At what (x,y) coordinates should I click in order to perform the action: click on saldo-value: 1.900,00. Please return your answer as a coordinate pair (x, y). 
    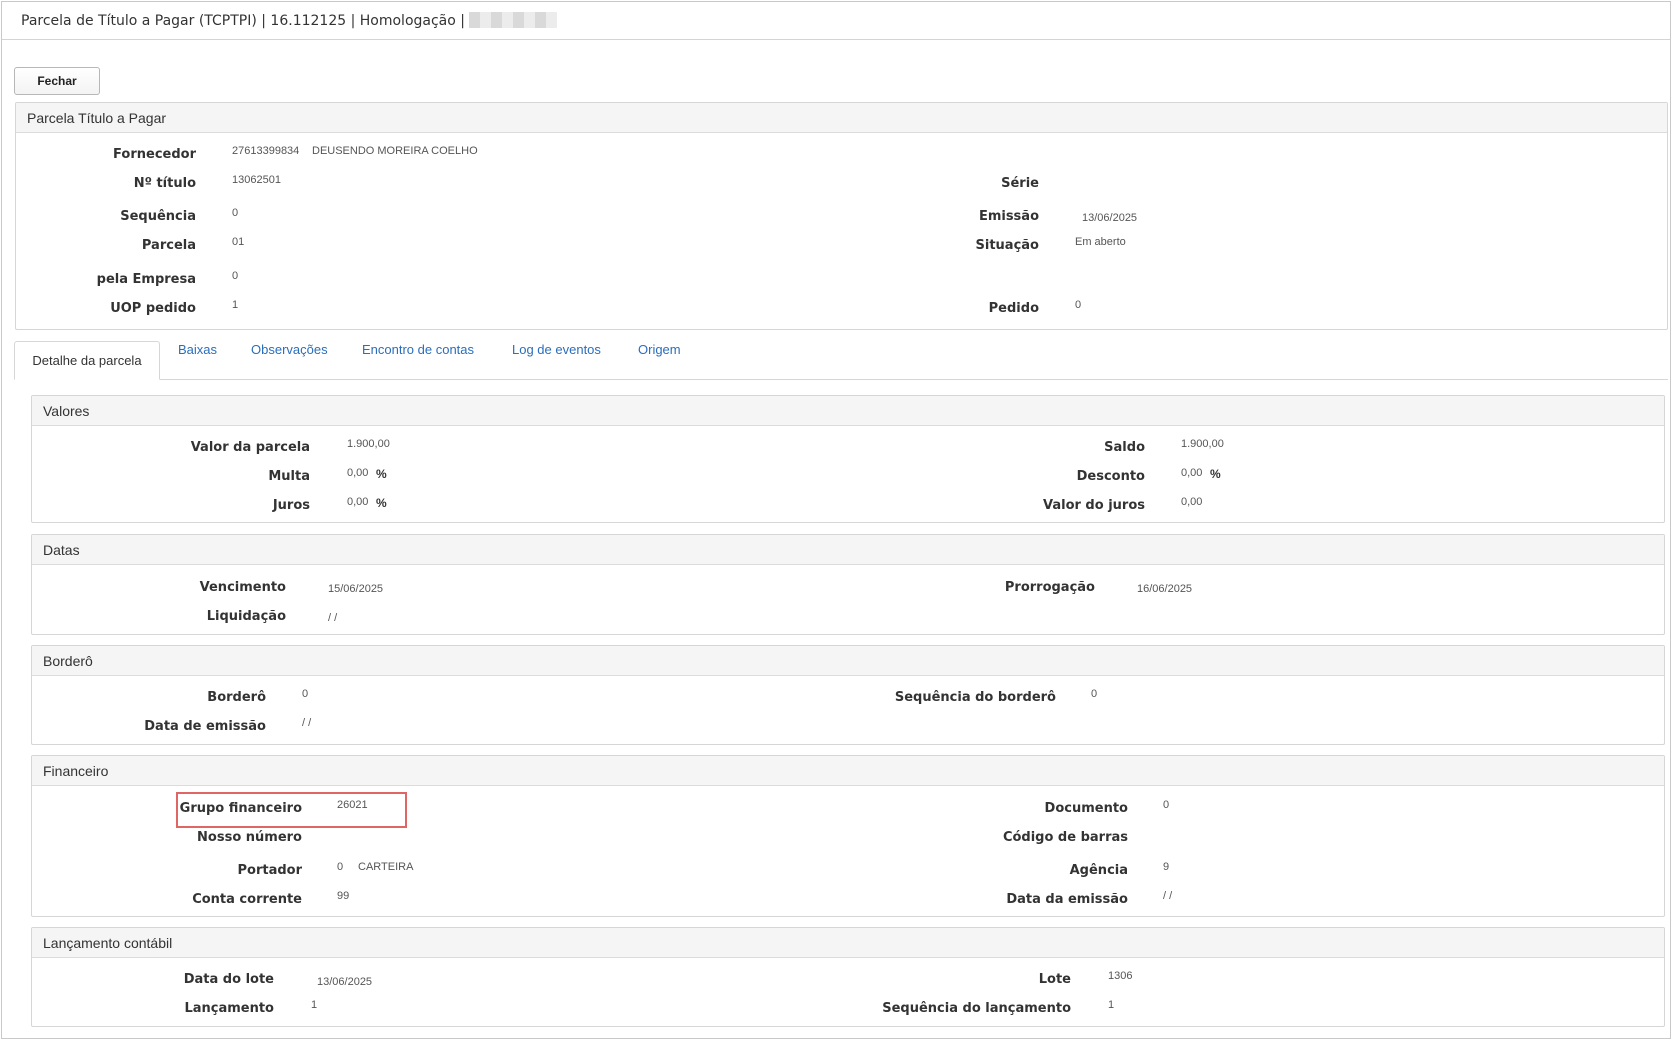
    Looking at the image, I should click on (1202, 444).